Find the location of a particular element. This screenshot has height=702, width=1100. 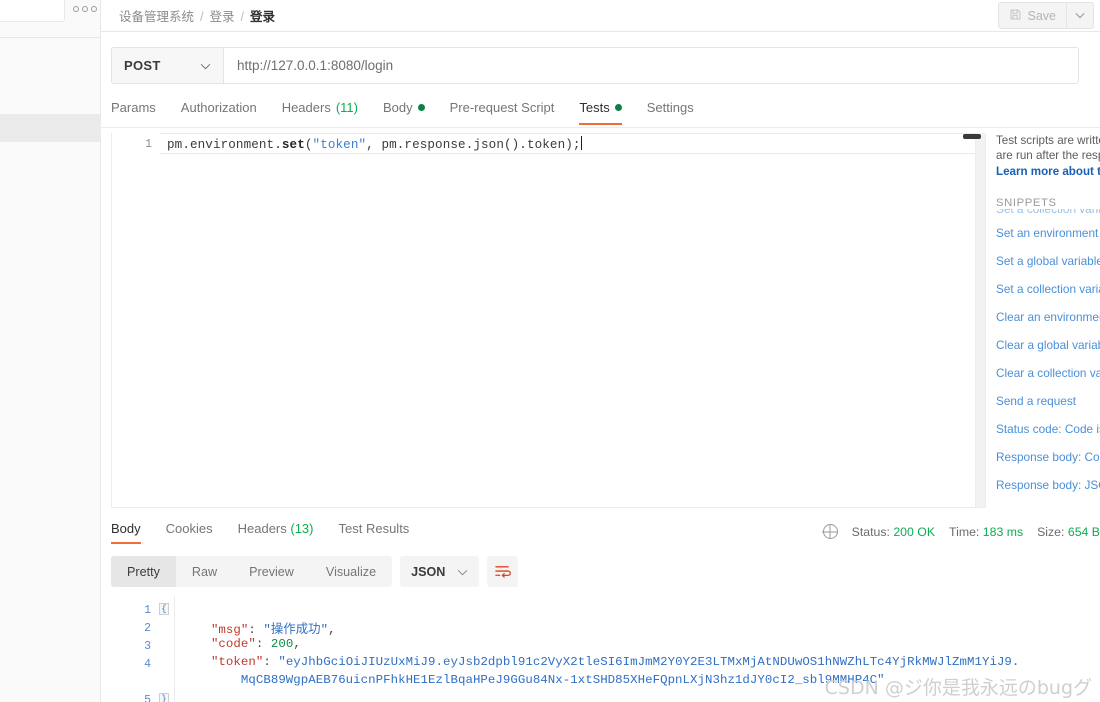

request-header: 设备管理系统 / 登录 / 登录 Save is located at coordinates (600, 16).